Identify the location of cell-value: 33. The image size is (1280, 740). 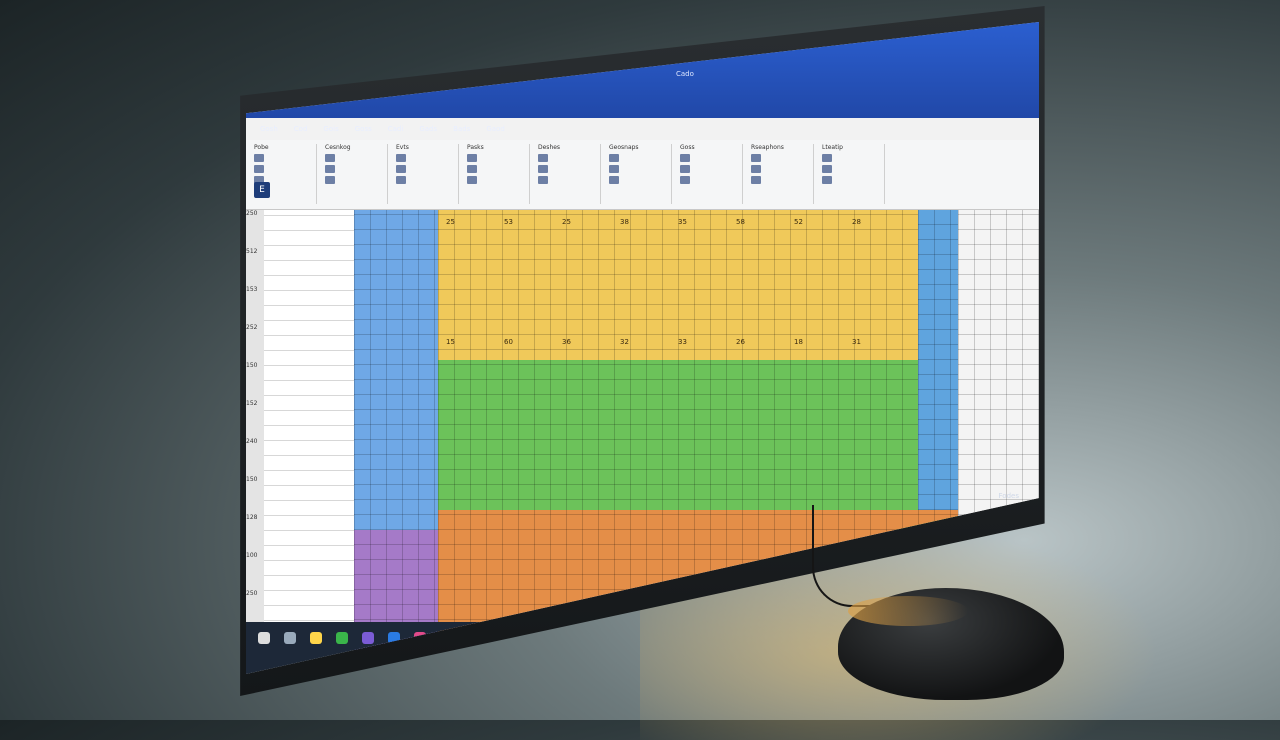
(682, 342).